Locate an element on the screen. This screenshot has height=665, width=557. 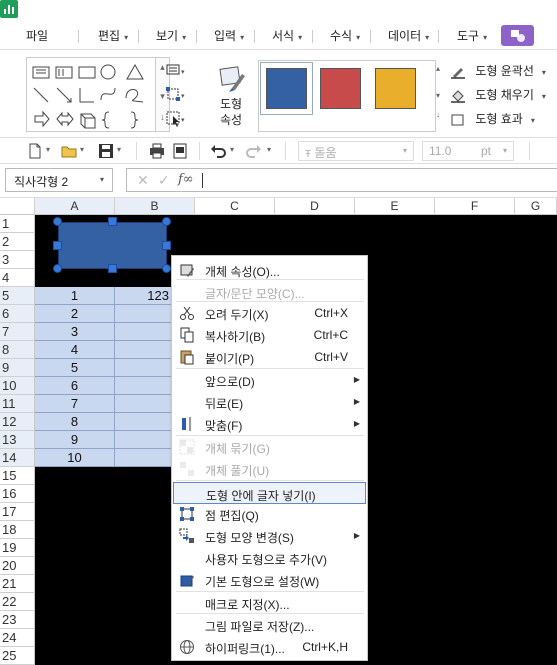
row-header: 21 is located at coordinates (17, 584).